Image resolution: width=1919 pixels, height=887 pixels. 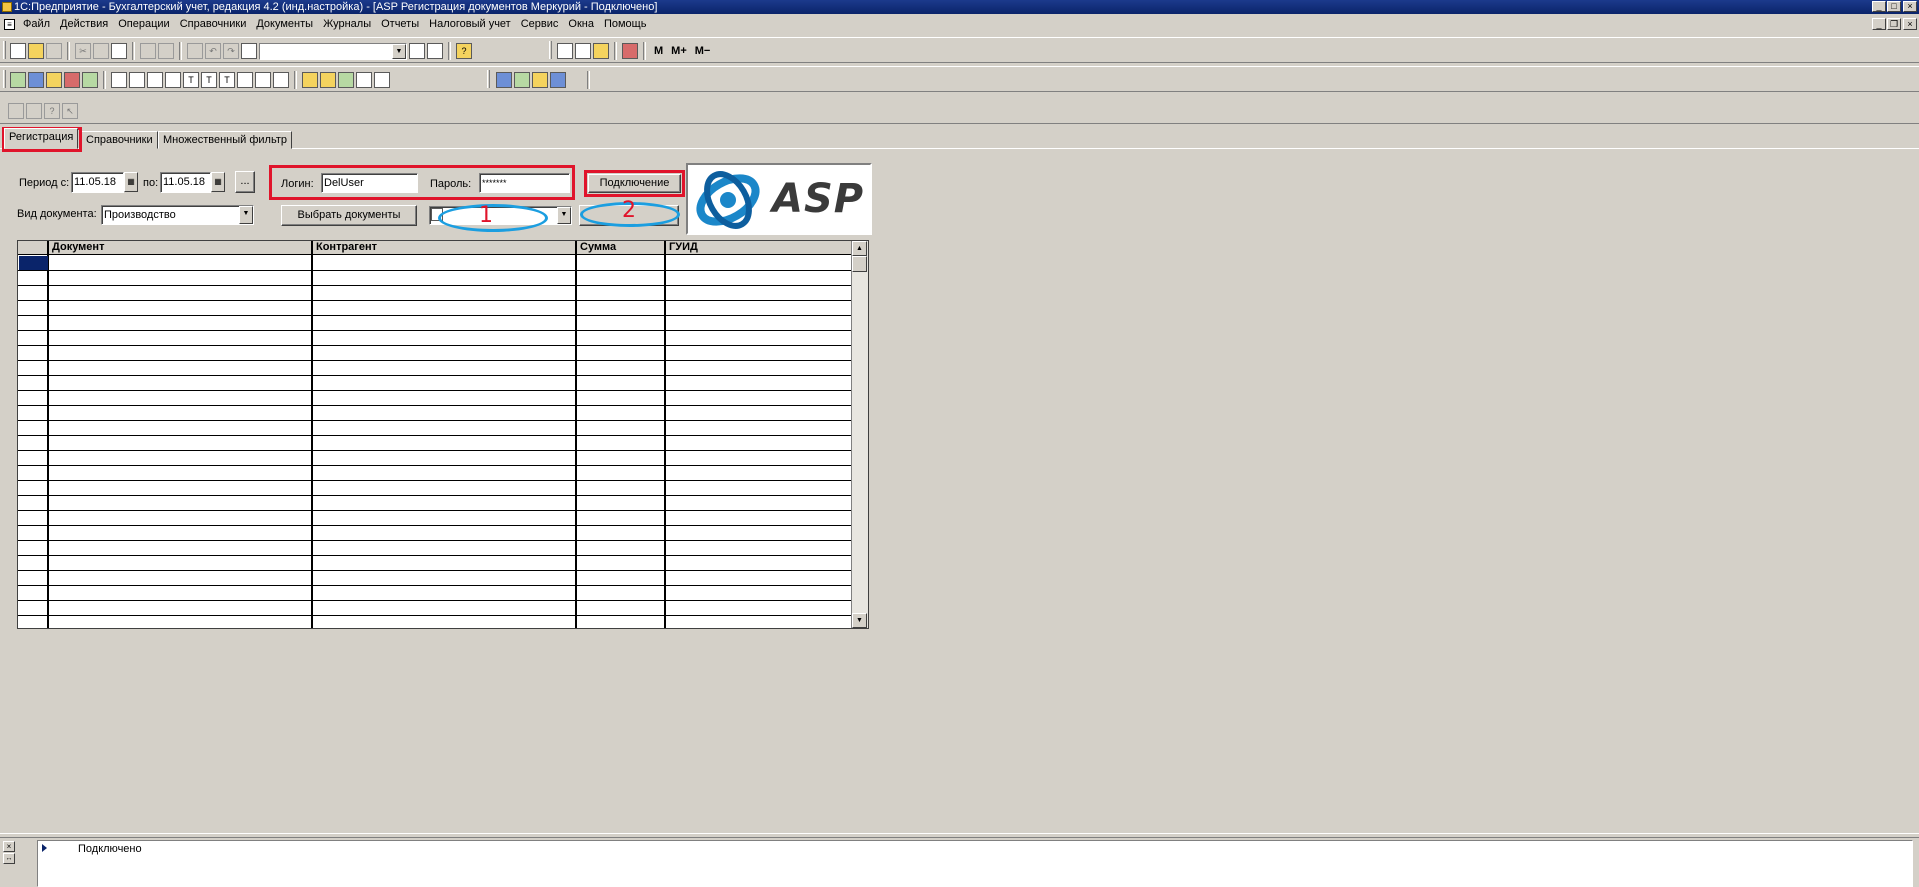 What do you see at coordinates (859, 264) in the screenshot?
I see `scroll-thumb` at bounding box center [859, 264].